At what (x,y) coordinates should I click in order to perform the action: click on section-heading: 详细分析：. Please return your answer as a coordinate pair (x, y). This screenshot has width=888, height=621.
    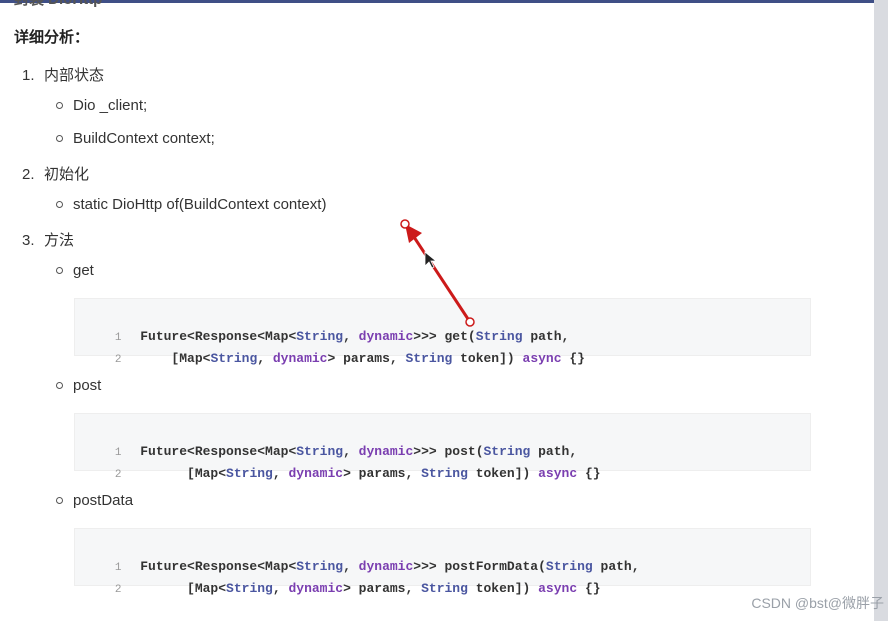
    Looking at the image, I should click on (52, 37).